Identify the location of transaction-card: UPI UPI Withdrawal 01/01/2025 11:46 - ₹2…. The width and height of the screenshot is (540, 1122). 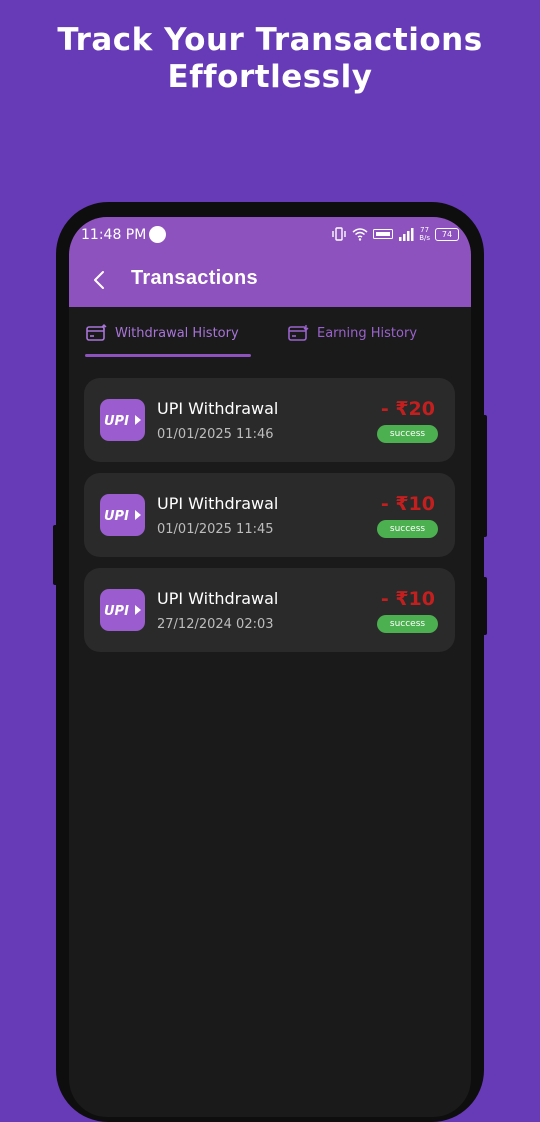
(269, 420).